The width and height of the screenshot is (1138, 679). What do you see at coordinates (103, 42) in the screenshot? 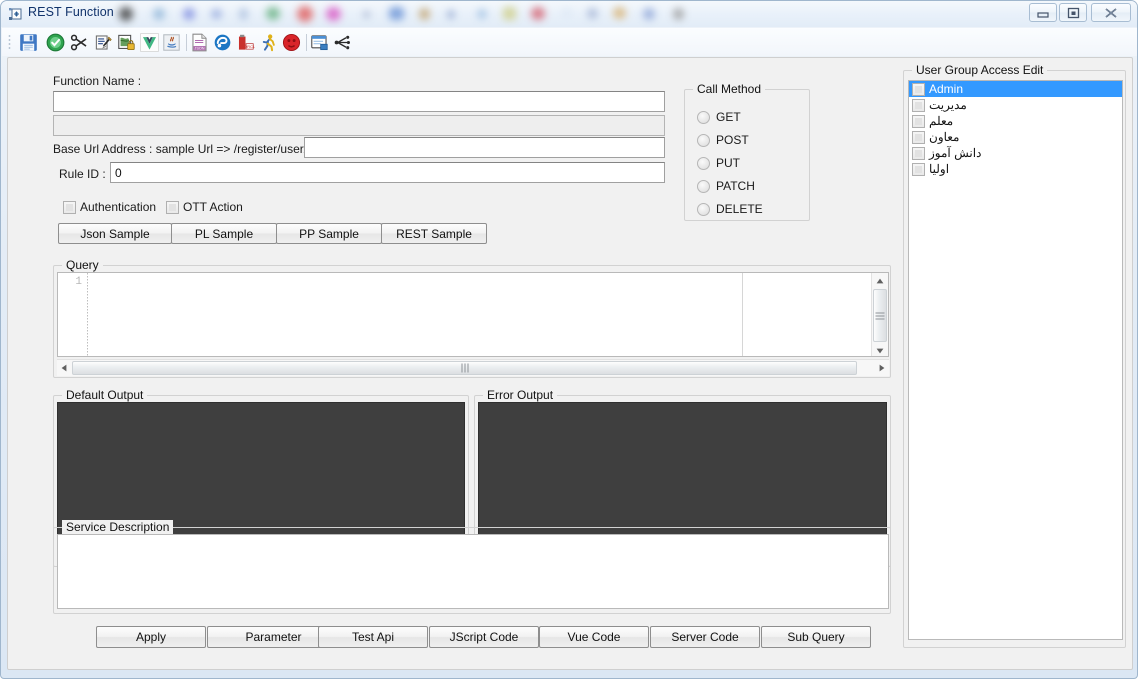
I see `edit-script-icon` at bounding box center [103, 42].